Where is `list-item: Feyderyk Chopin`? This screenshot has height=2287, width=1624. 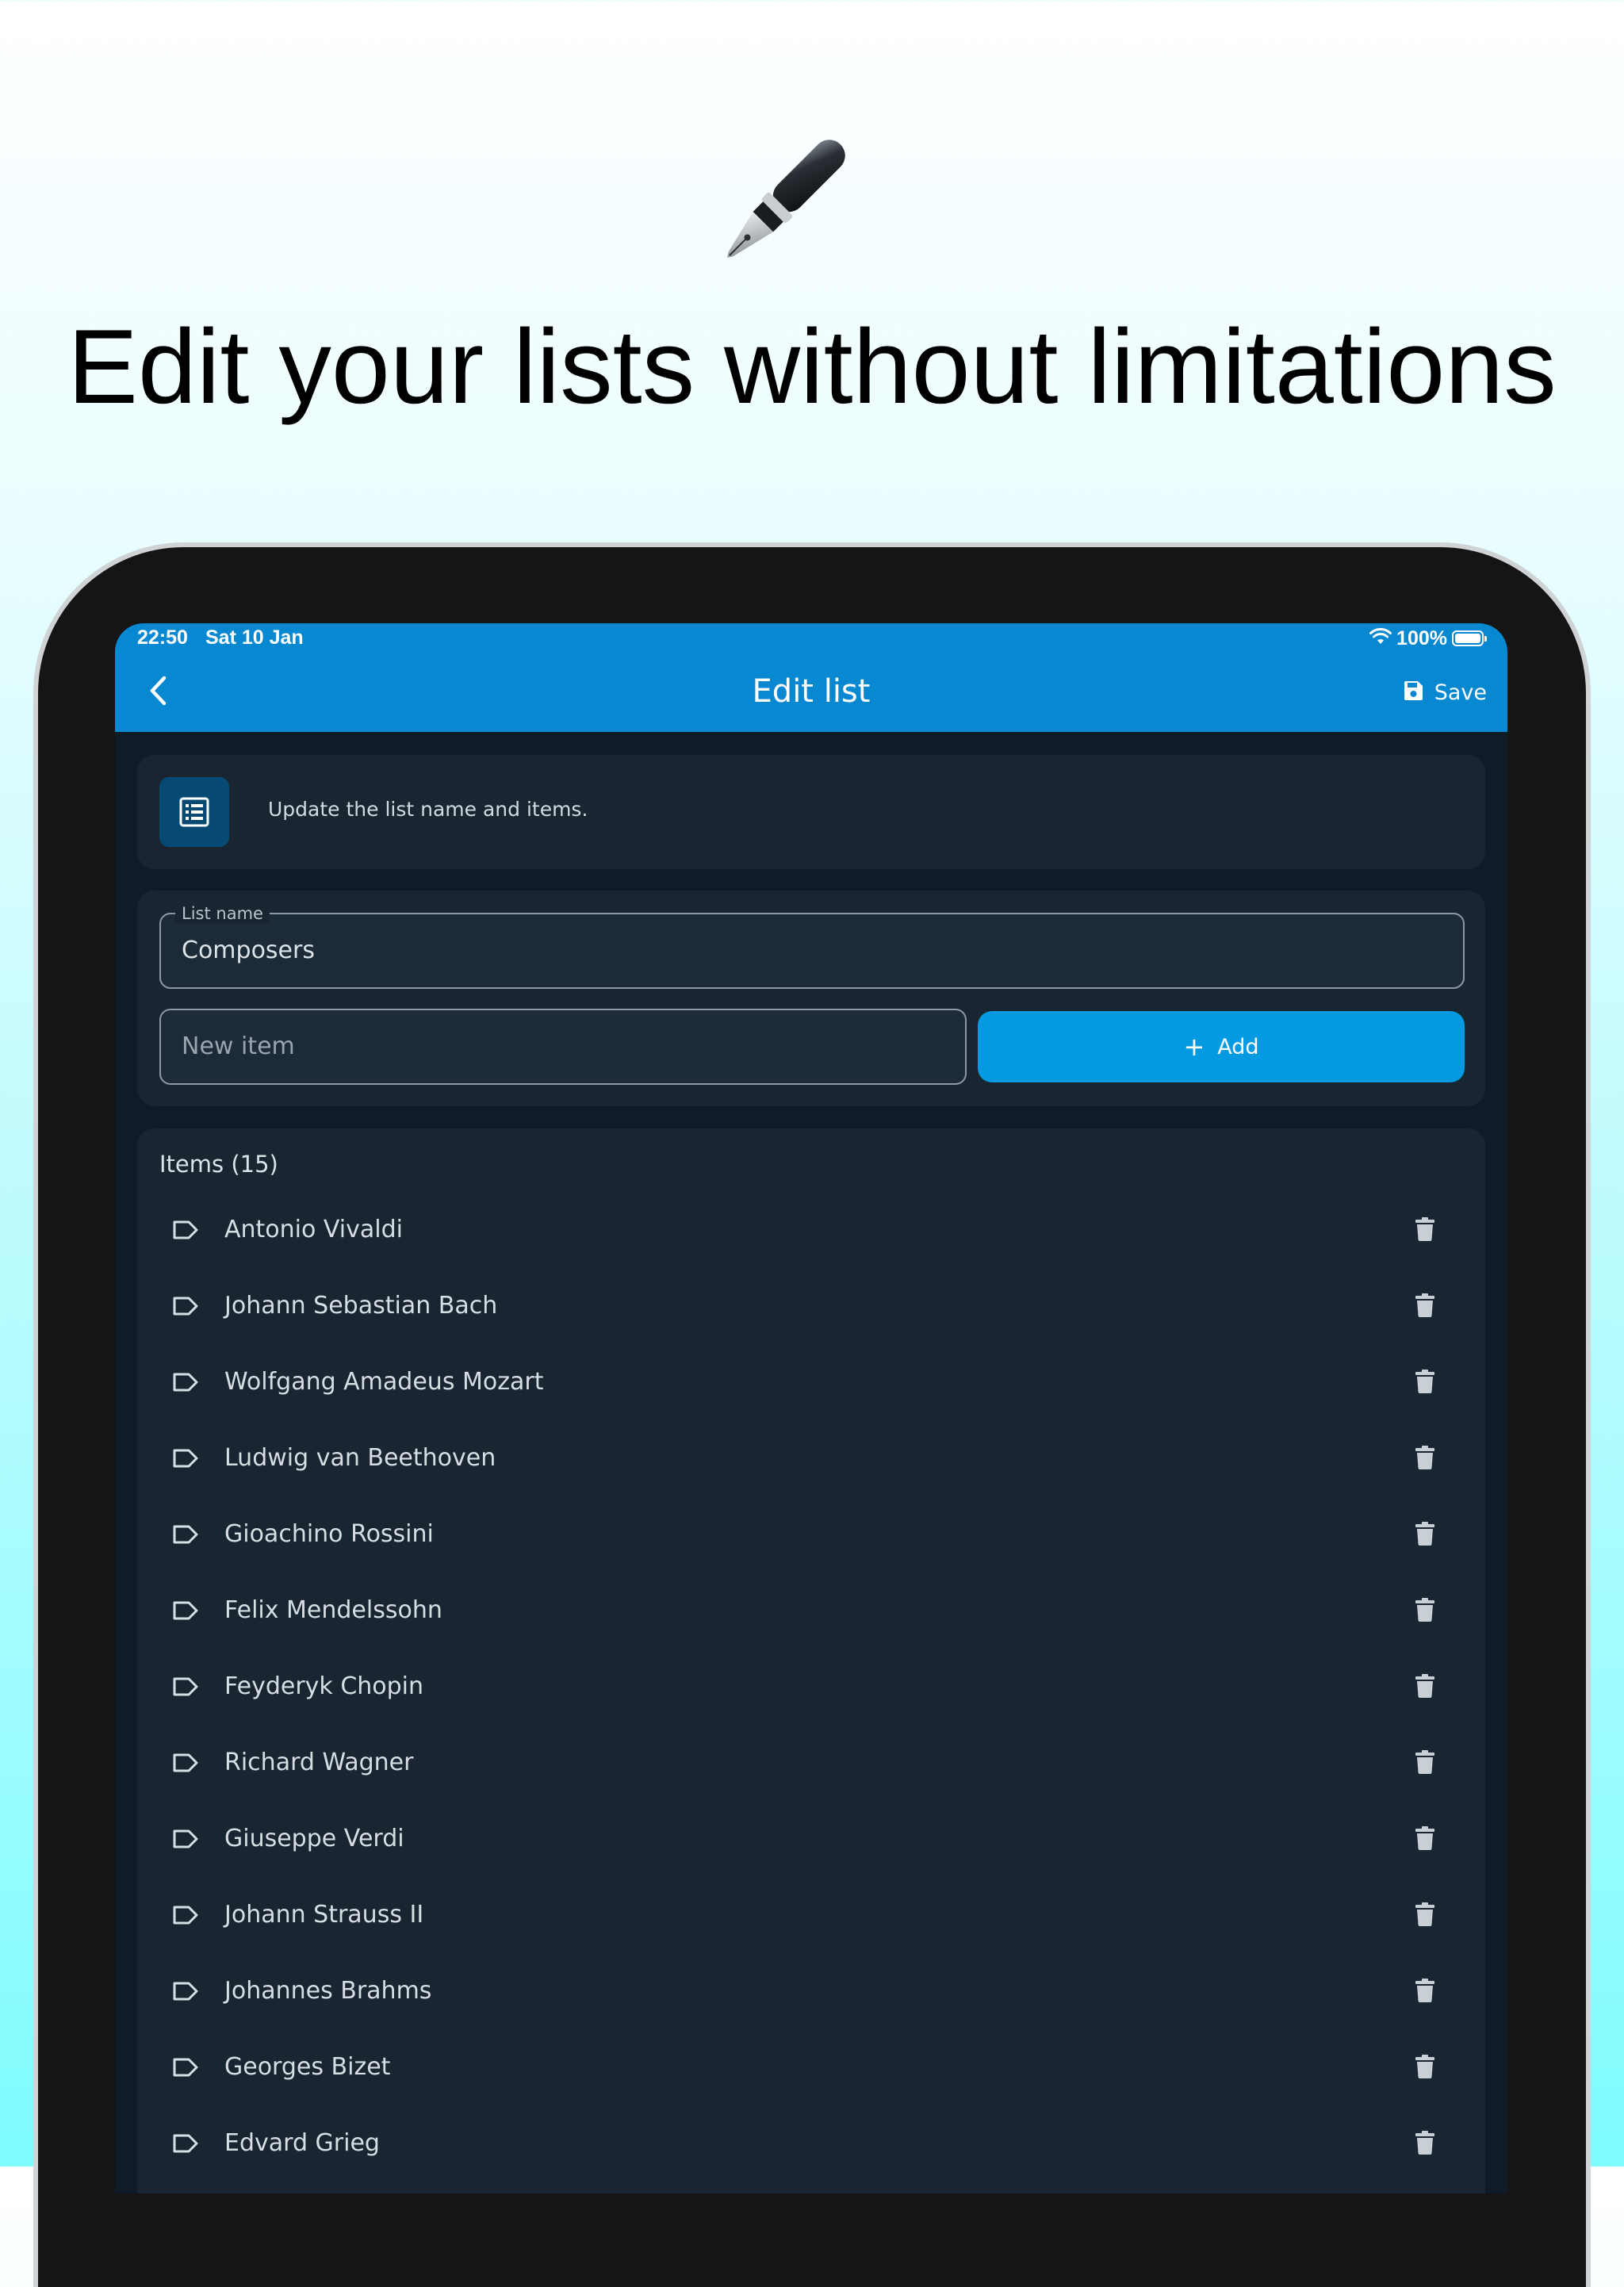 list-item: Feyderyk Chopin is located at coordinates (811, 1687).